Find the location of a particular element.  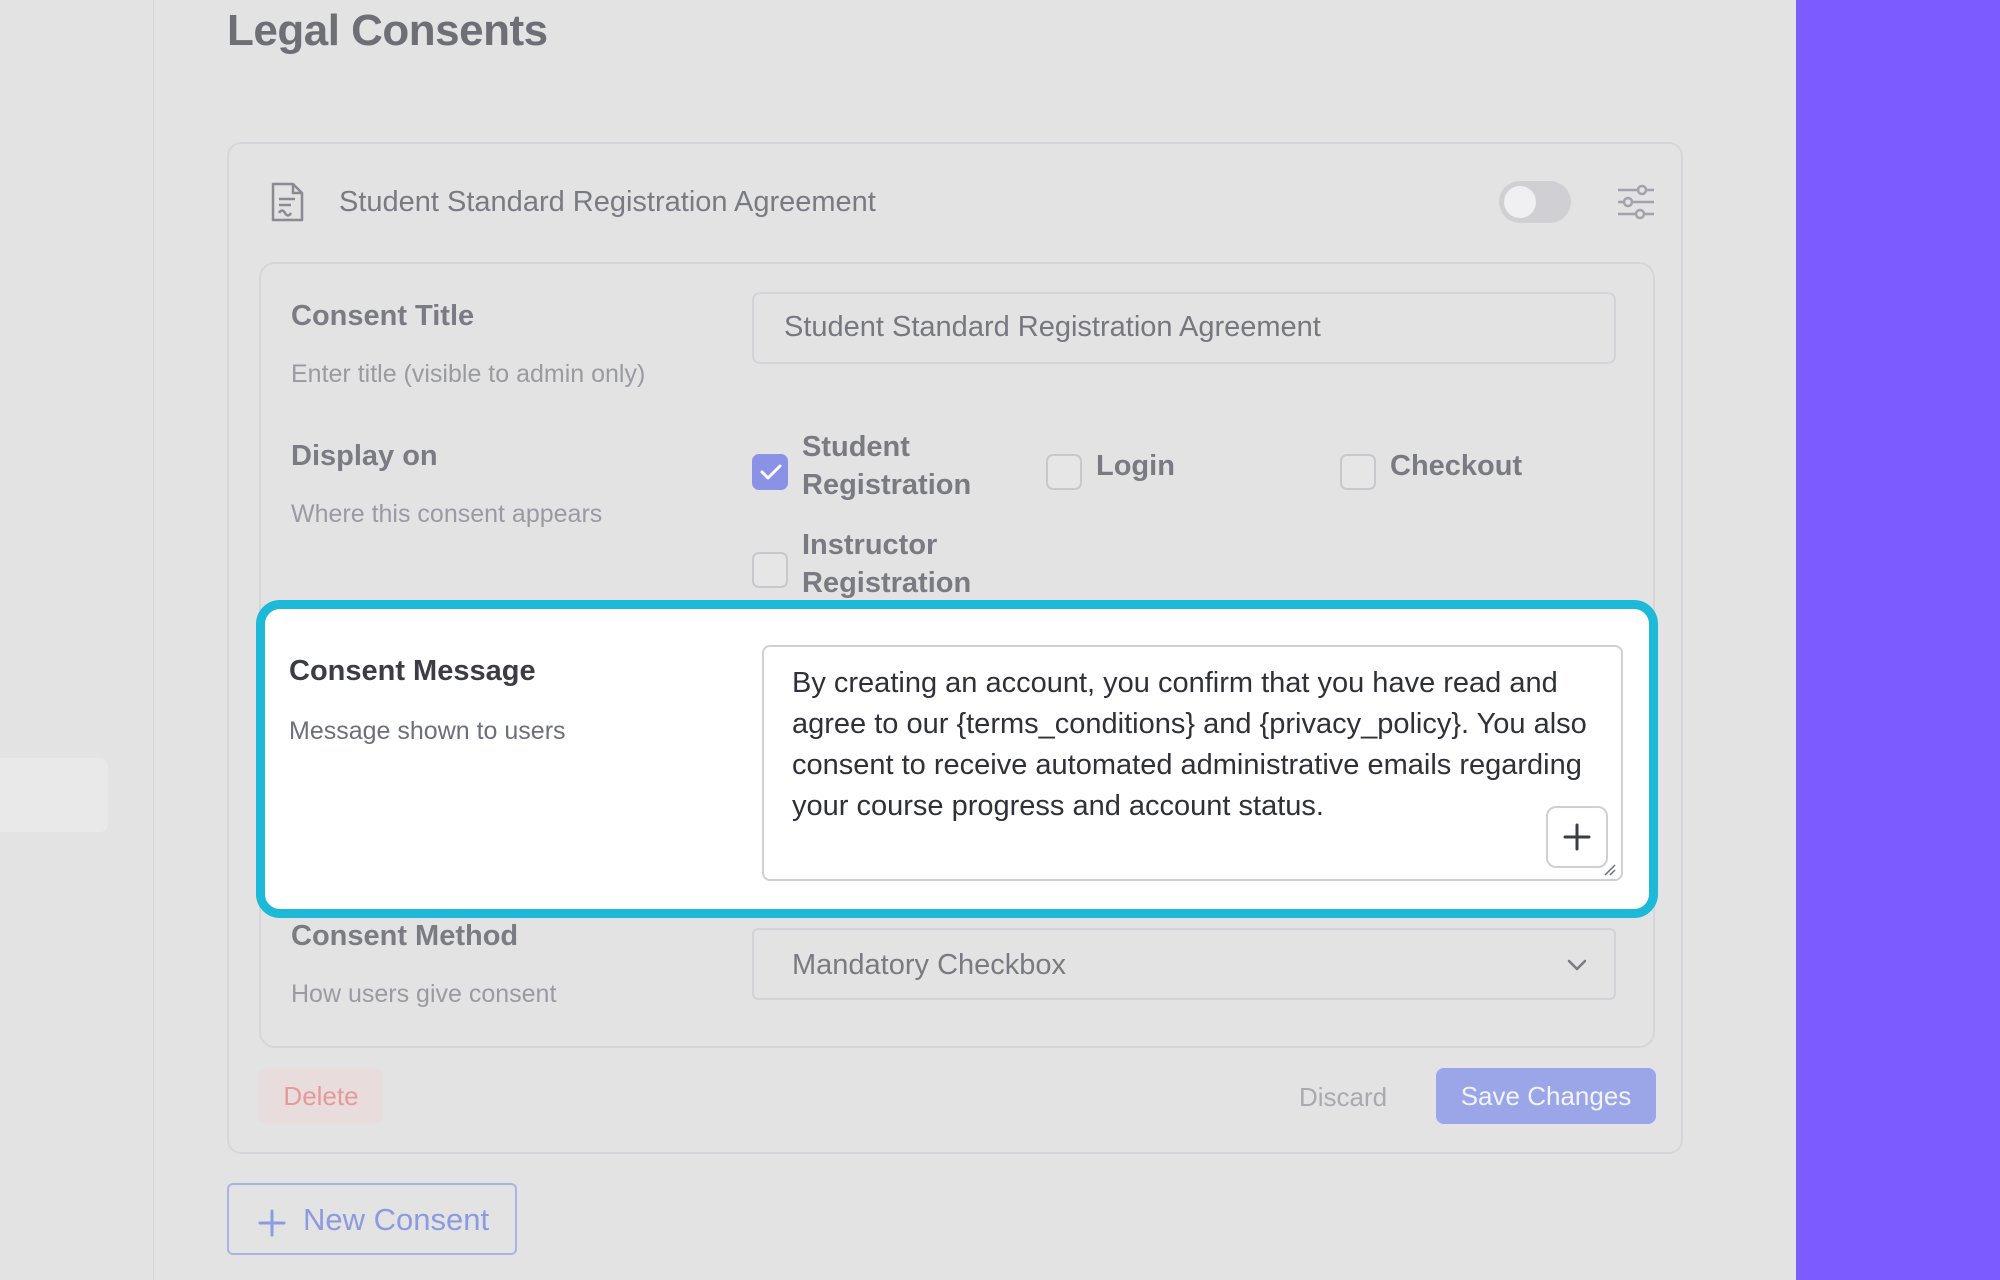

instructor-registration-label: Instructor Registration is located at coordinates (886, 564).